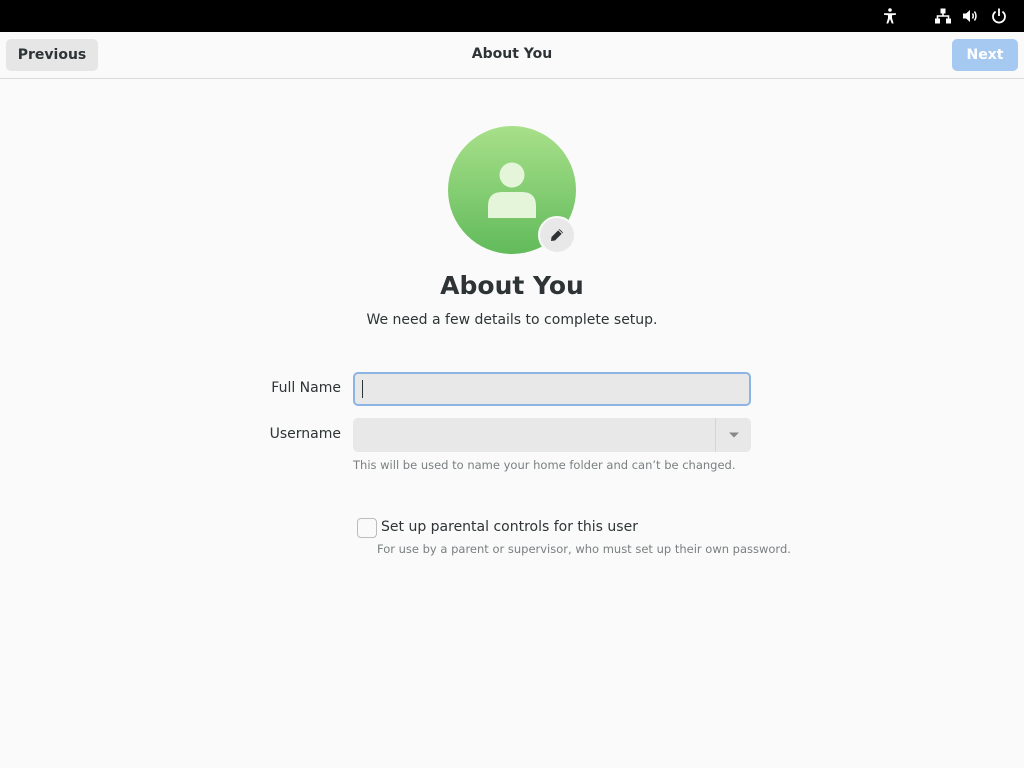  Describe the element at coordinates (534, 435) in the screenshot. I see `username-input` at that location.